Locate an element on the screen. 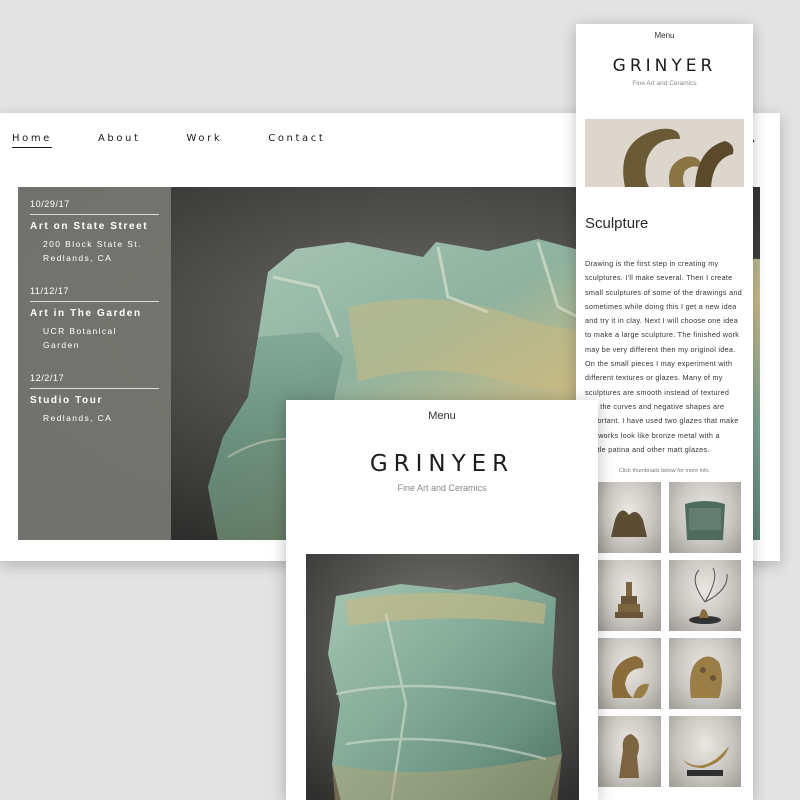  event-date: 10/29/17 is located at coordinates (94, 207).